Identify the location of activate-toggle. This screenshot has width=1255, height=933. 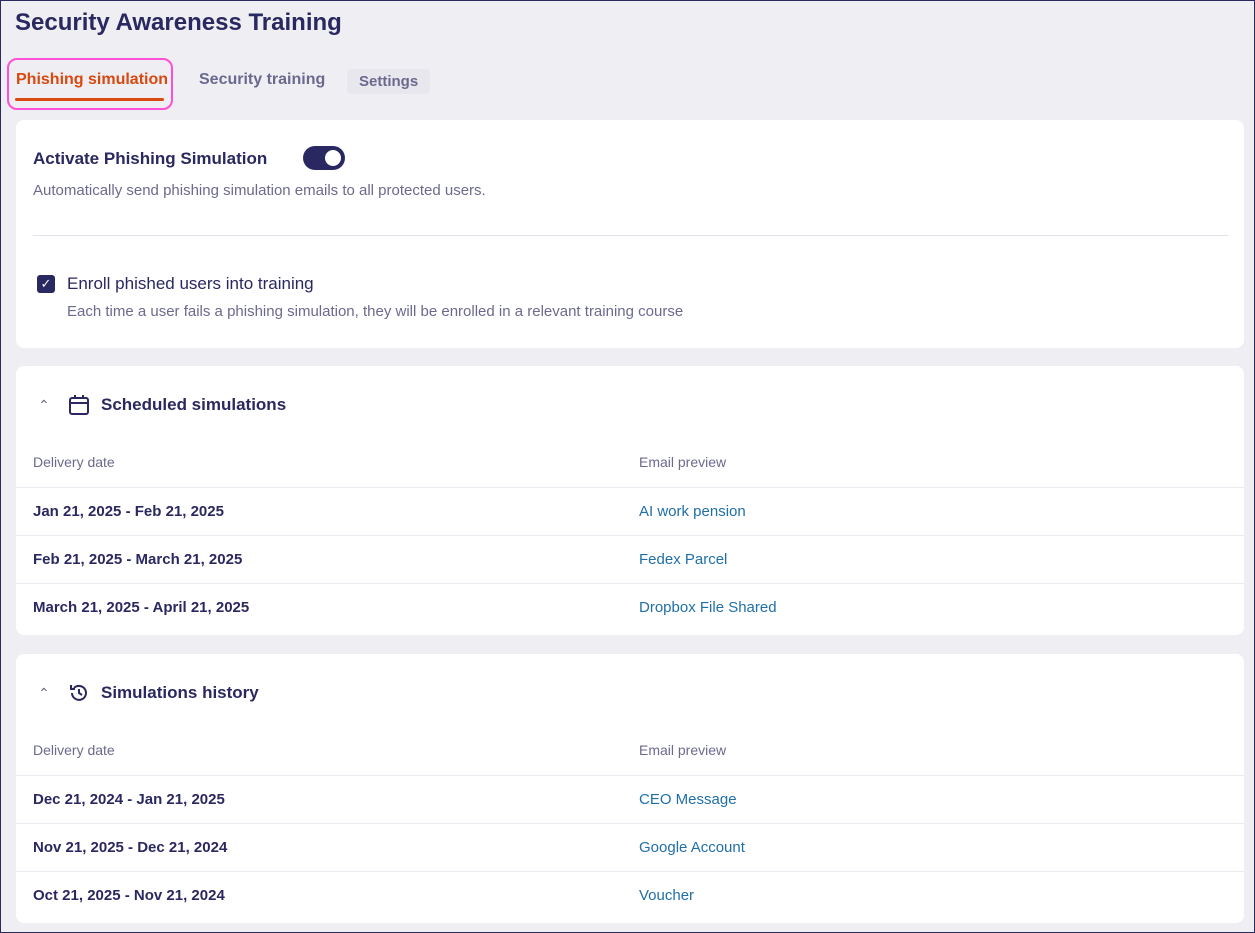
(324, 158).